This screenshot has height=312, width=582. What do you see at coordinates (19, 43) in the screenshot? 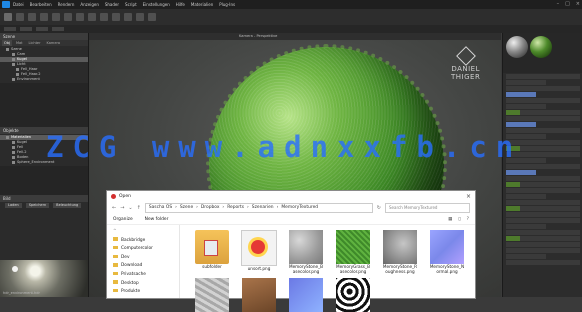
I see `panel-tab: Mat` at bounding box center [19, 43].